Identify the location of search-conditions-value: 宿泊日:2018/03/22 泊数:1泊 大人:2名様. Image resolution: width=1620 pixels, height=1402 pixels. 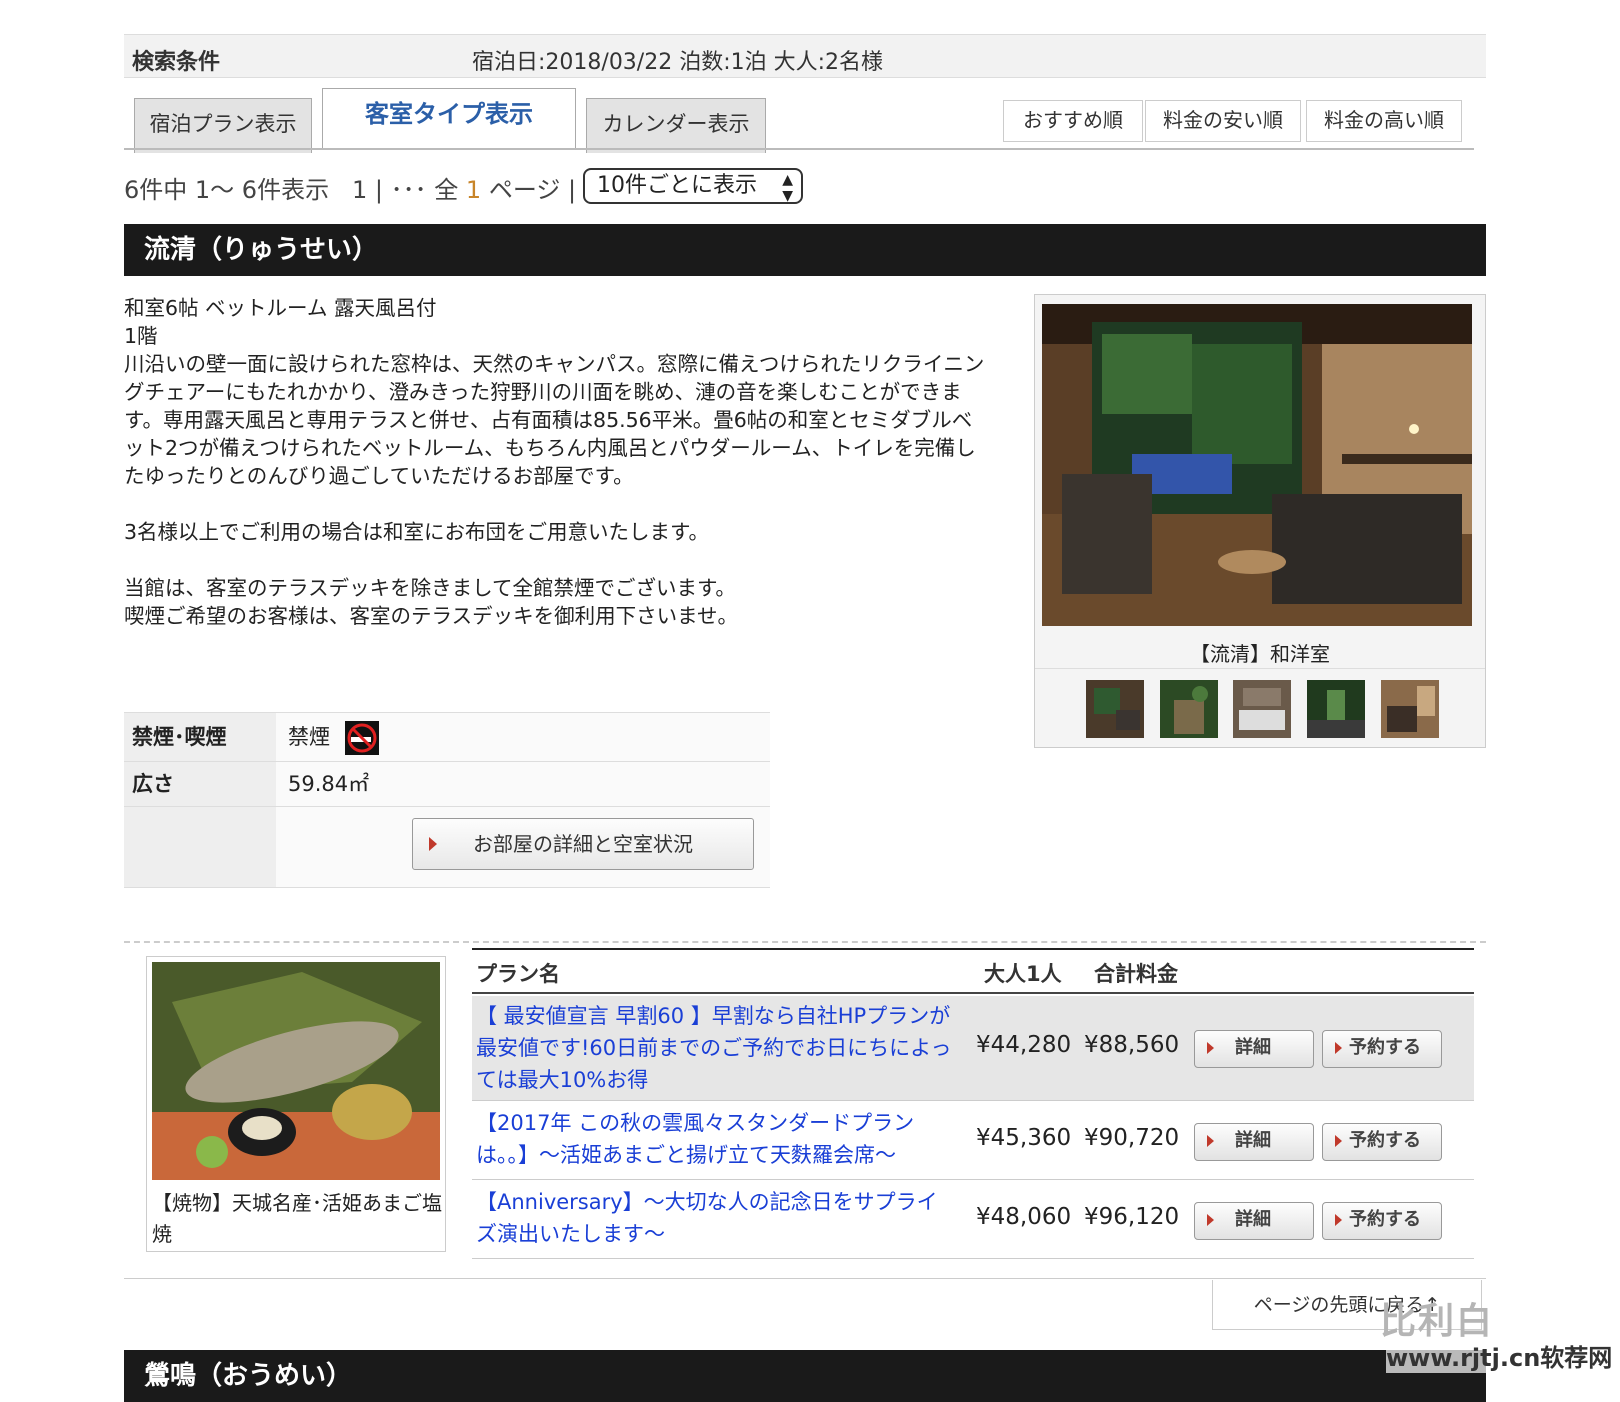
(678, 62).